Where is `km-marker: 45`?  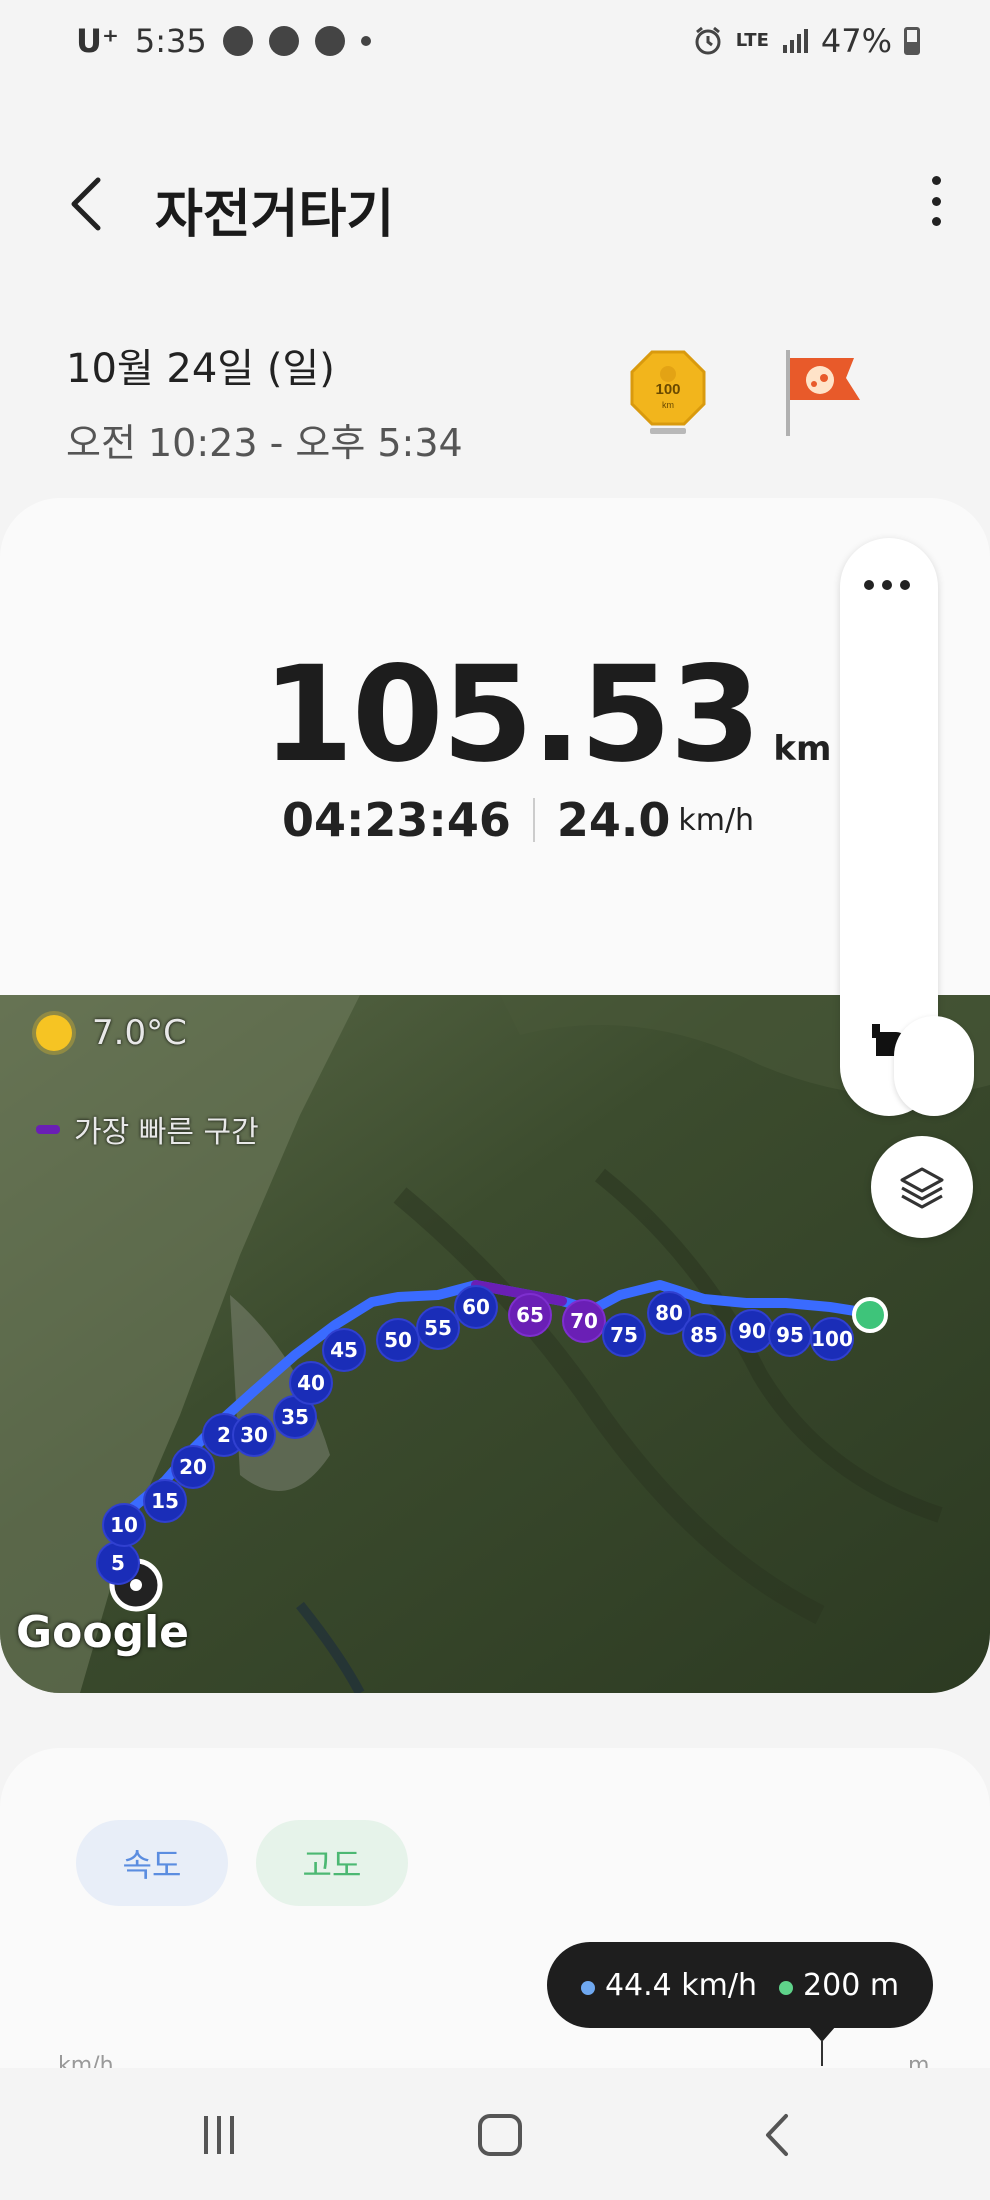 km-marker: 45 is located at coordinates (344, 1350).